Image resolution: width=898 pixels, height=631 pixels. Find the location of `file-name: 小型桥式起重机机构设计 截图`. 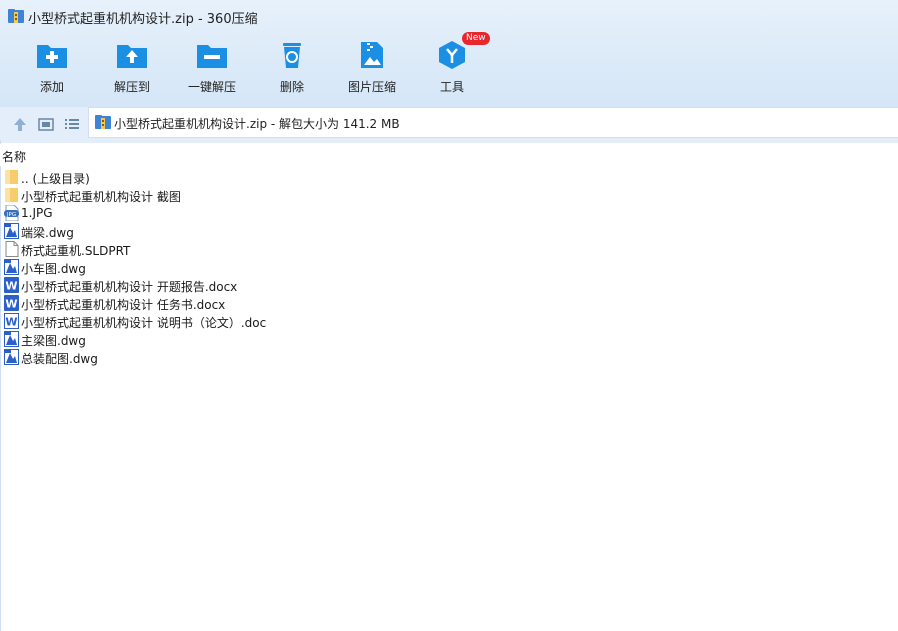

file-name: 小型桥式起重机机构设计 截图 is located at coordinates (101, 197).